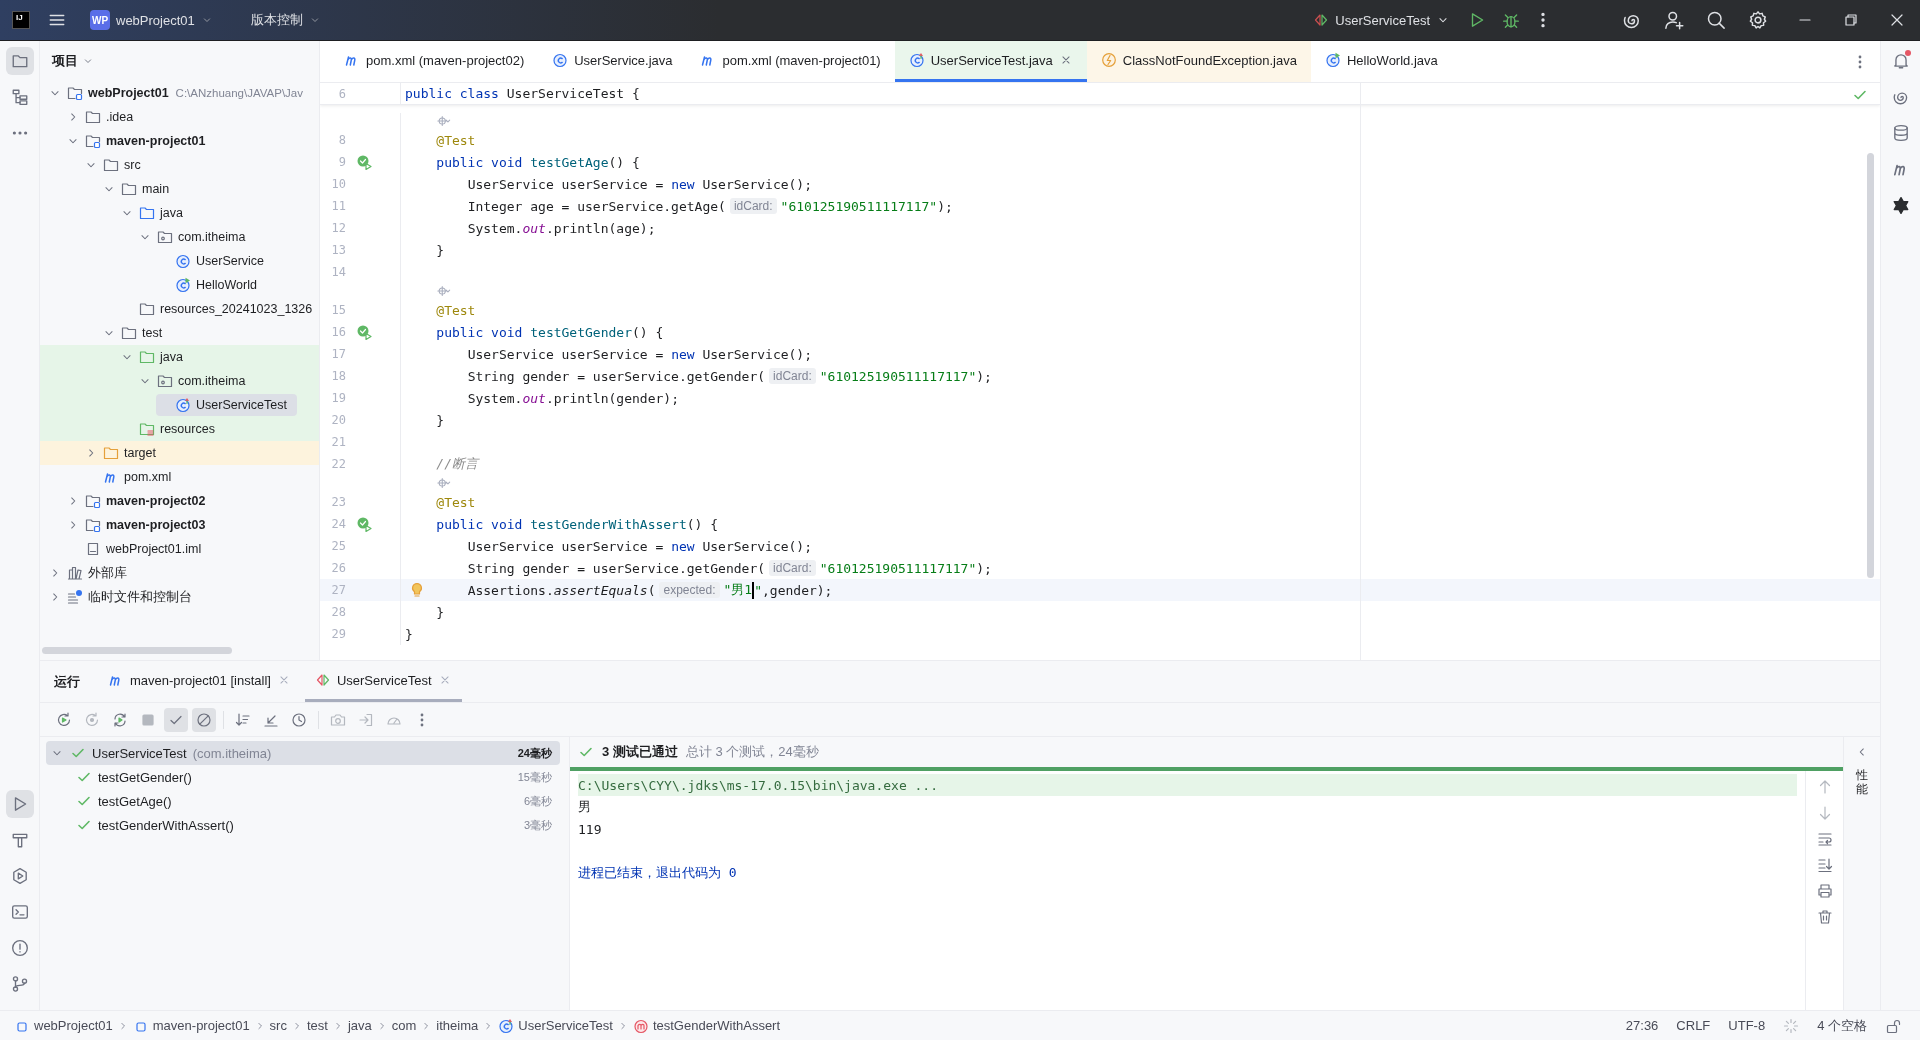 The height and width of the screenshot is (1040, 1920). Describe the element at coordinates (179, 309) in the screenshot. I see `tree-item: resources_20241023_1326` at that location.